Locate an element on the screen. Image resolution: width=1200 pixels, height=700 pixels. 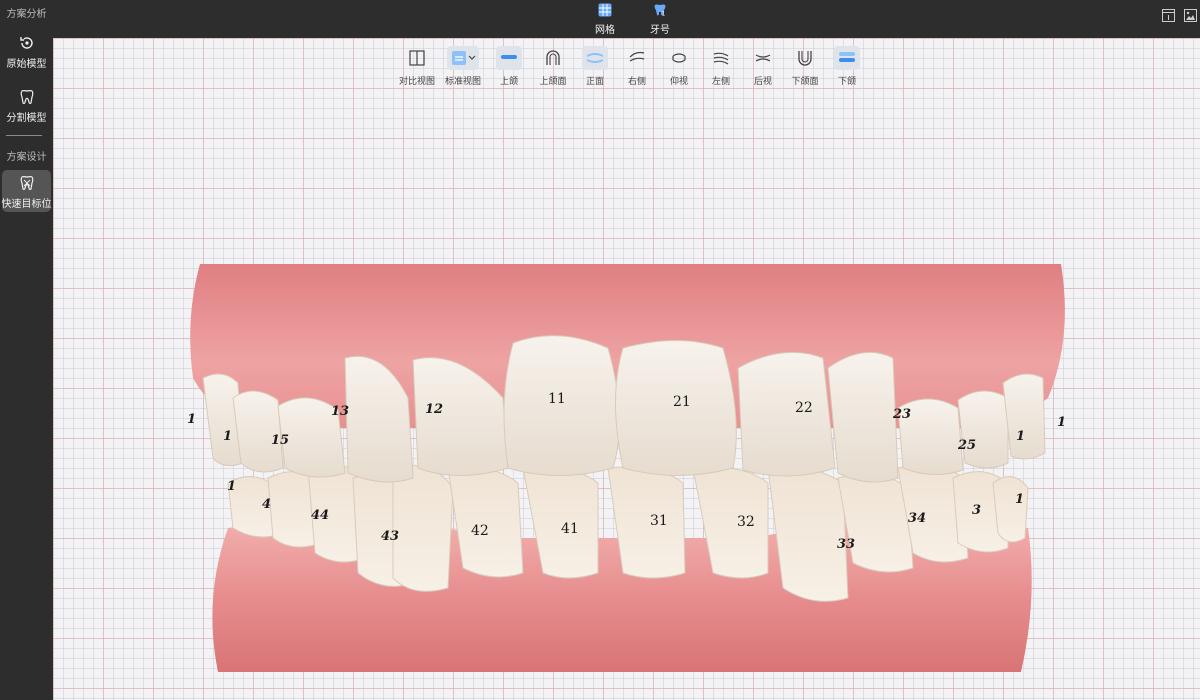
grid-icon is located at coordinates (605, 10).